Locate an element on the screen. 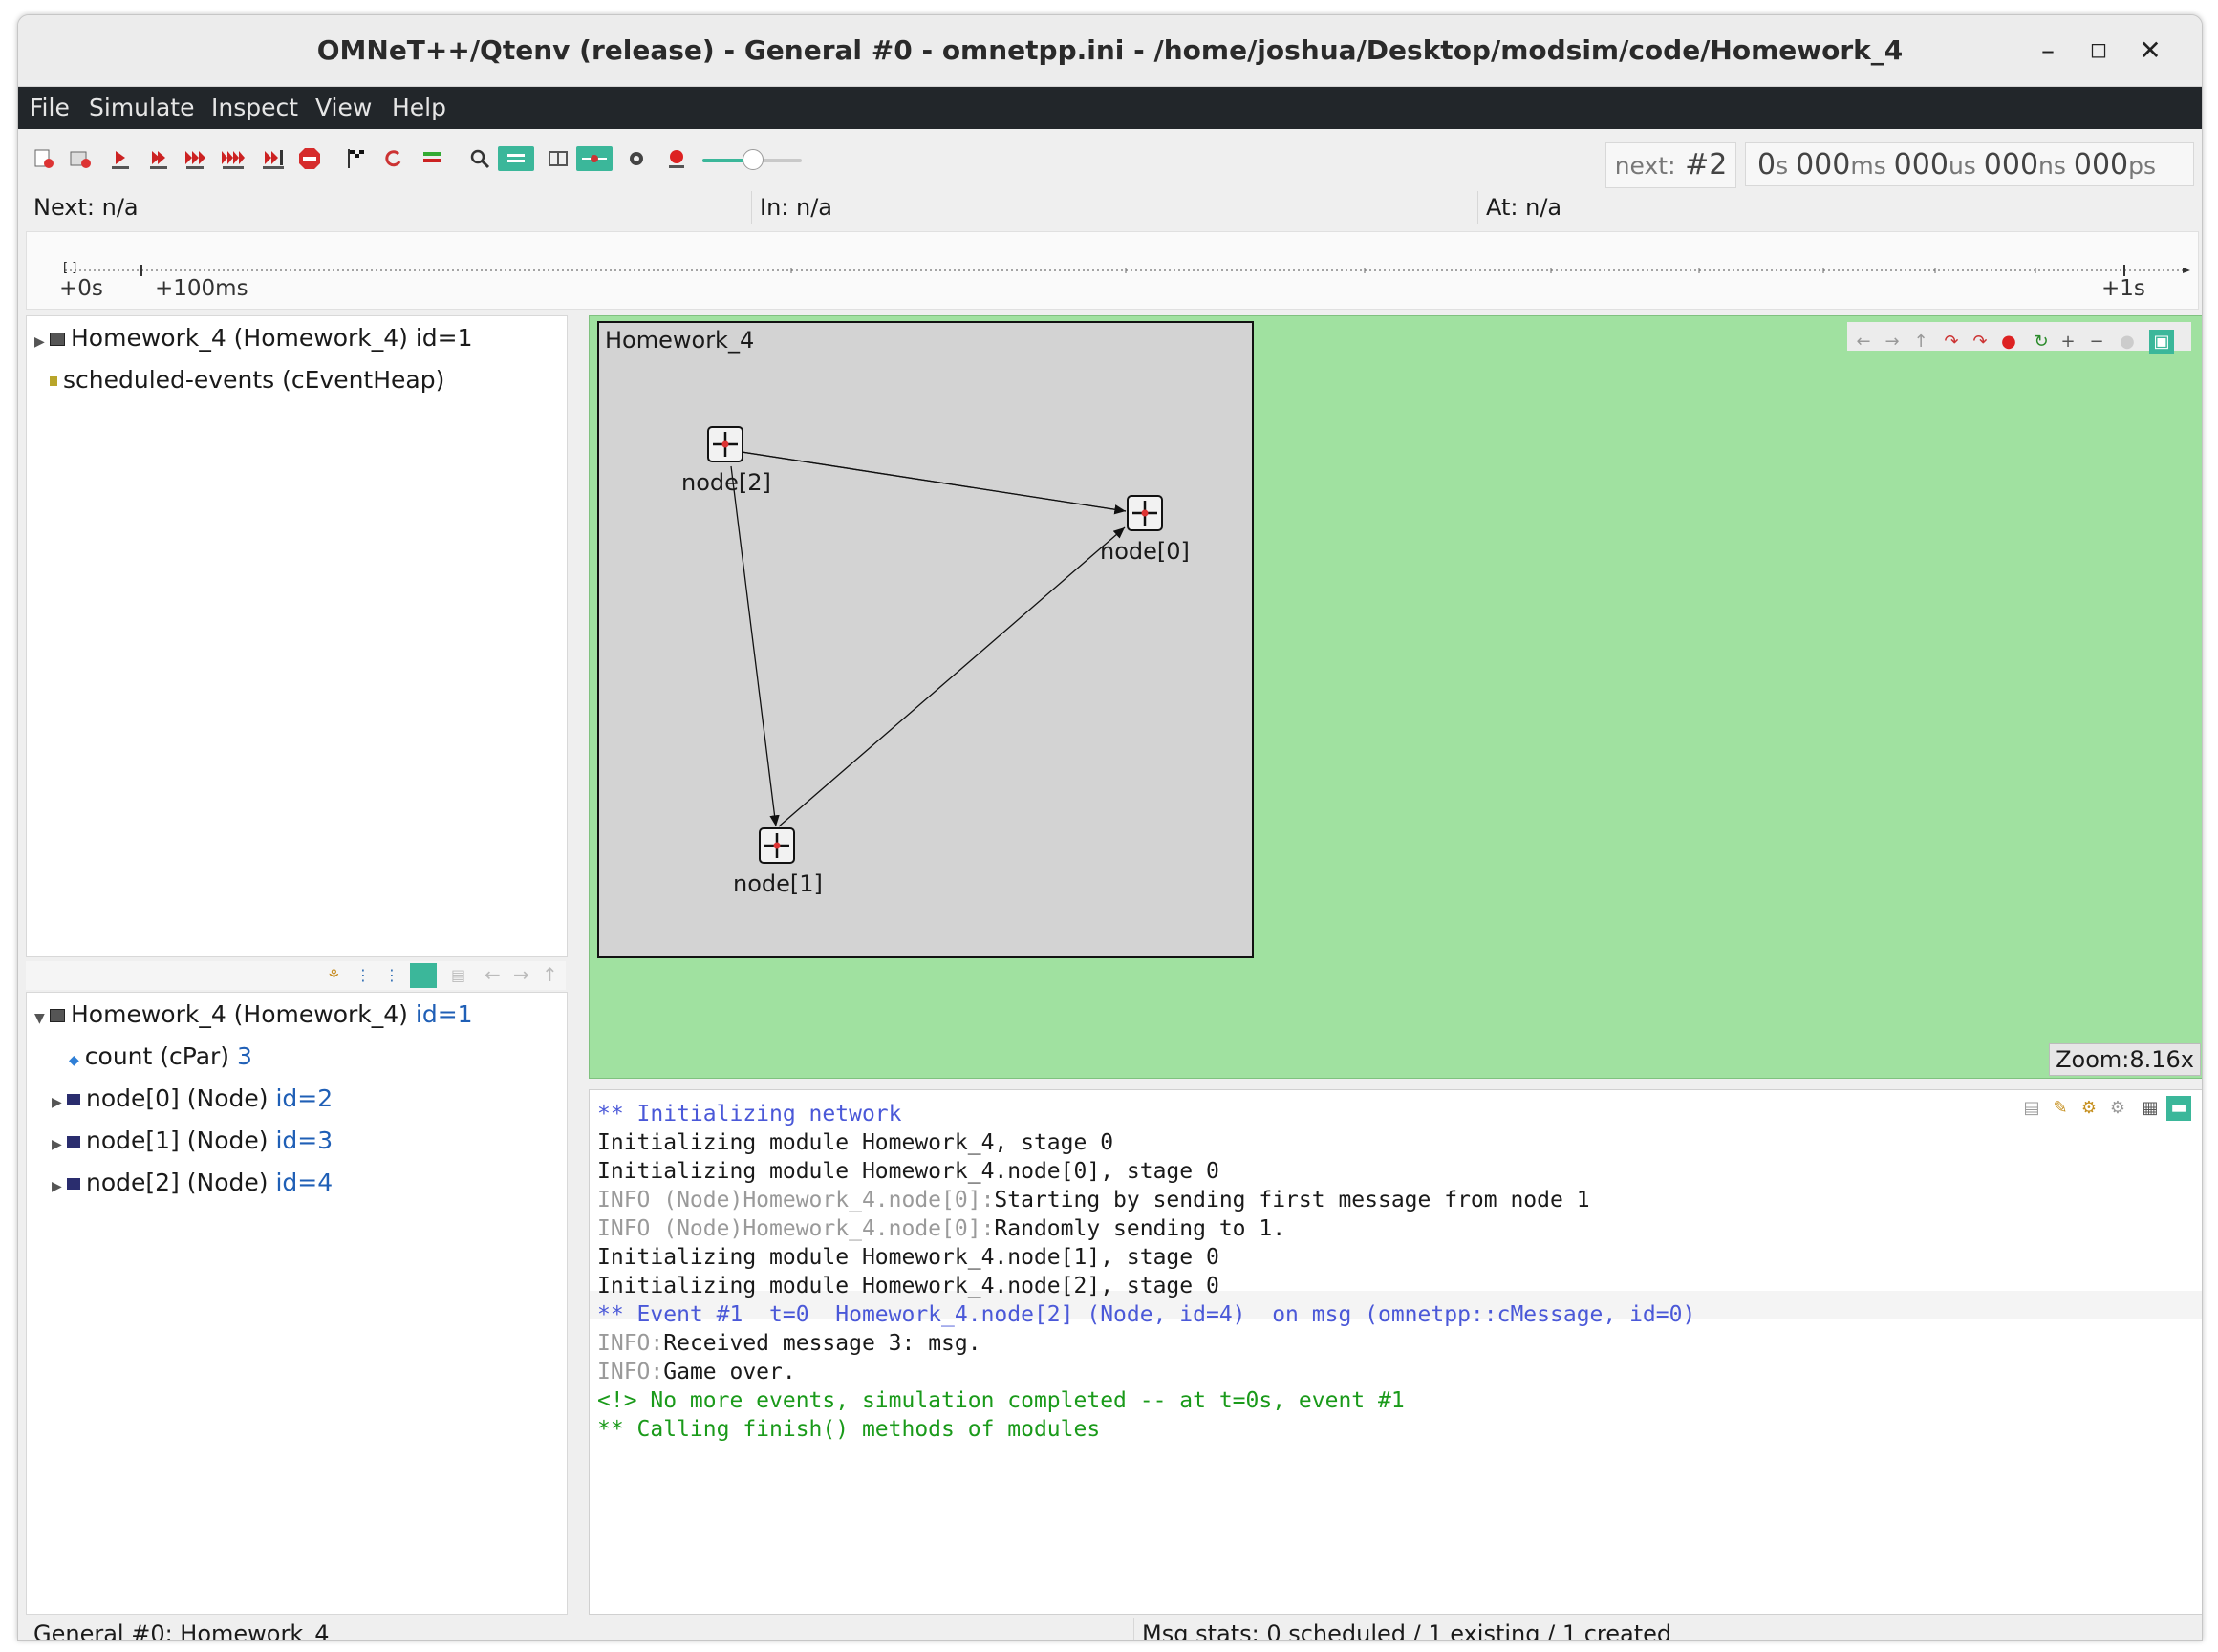 The width and height of the screenshot is (2218, 1652). canvas-back-icon: ← is located at coordinates (1863, 342).